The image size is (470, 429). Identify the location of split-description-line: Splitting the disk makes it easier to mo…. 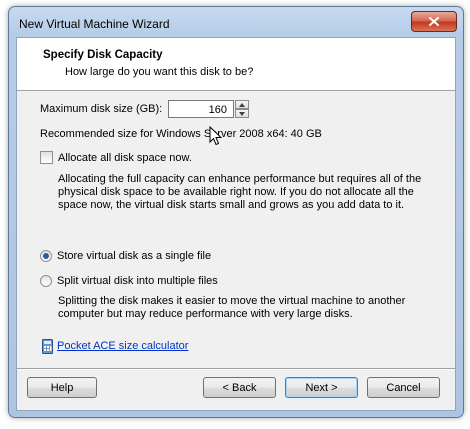
(232, 301).